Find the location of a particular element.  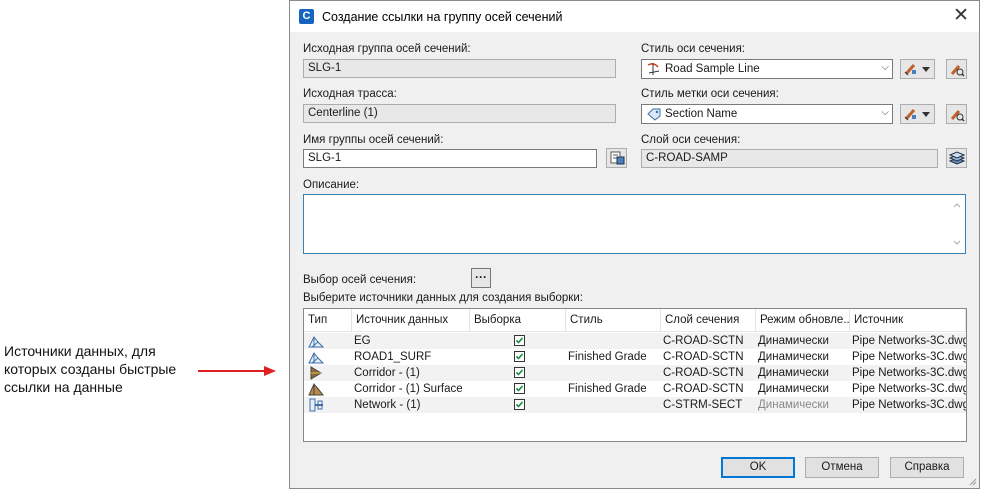

source-group-label: Исходная группа осей сечений: is located at coordinates (387, 49).